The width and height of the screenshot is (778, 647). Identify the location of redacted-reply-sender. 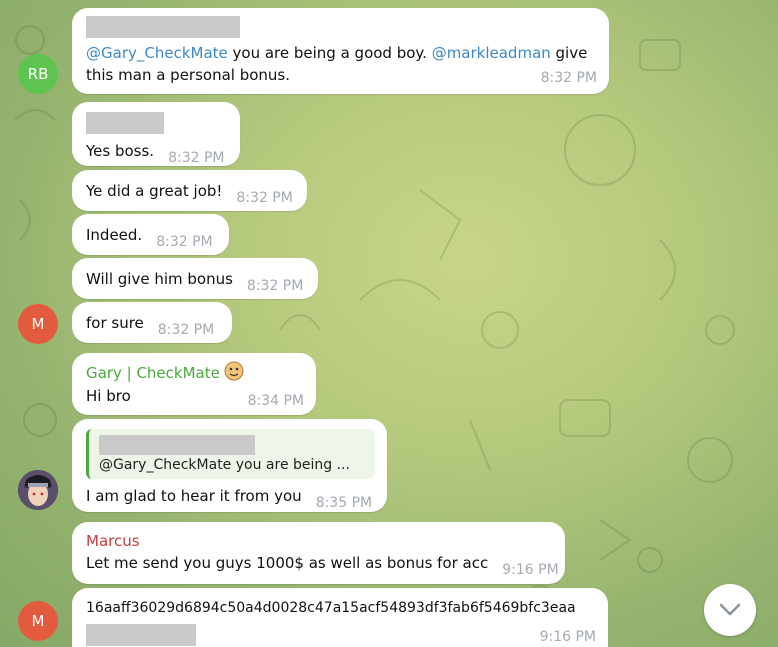
(177, 445).